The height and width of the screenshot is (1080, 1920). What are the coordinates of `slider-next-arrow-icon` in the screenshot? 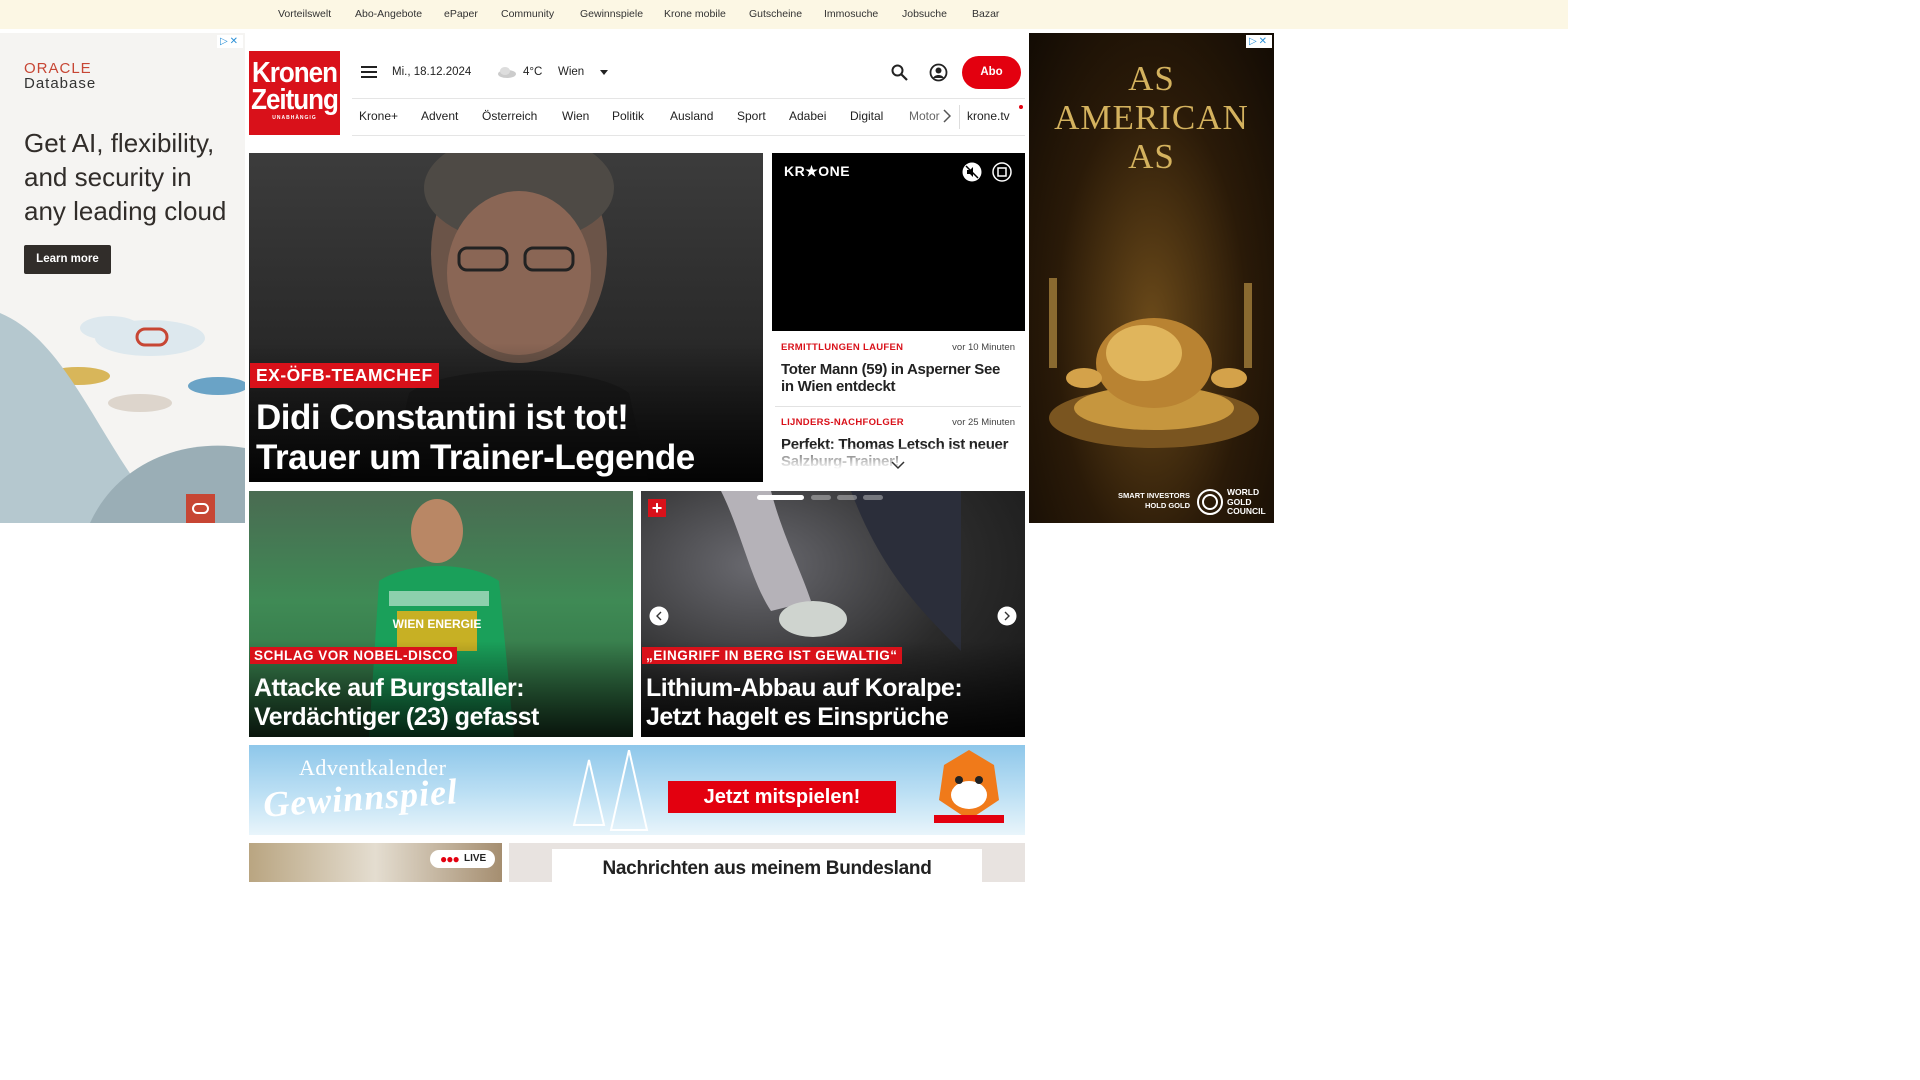 It's located at (1007, 616).